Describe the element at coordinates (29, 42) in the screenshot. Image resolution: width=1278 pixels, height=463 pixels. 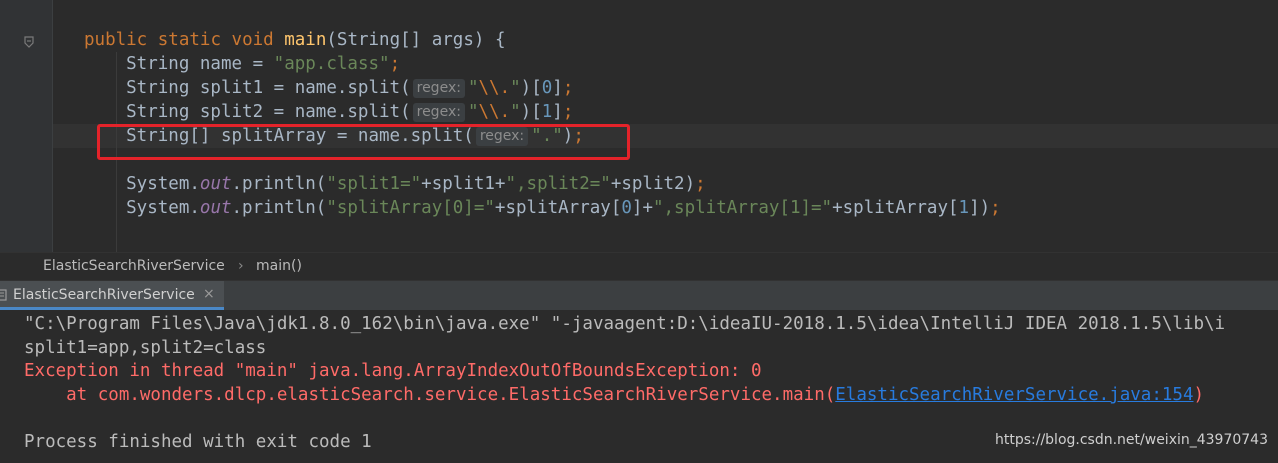
I see `fold-icon` at that location.